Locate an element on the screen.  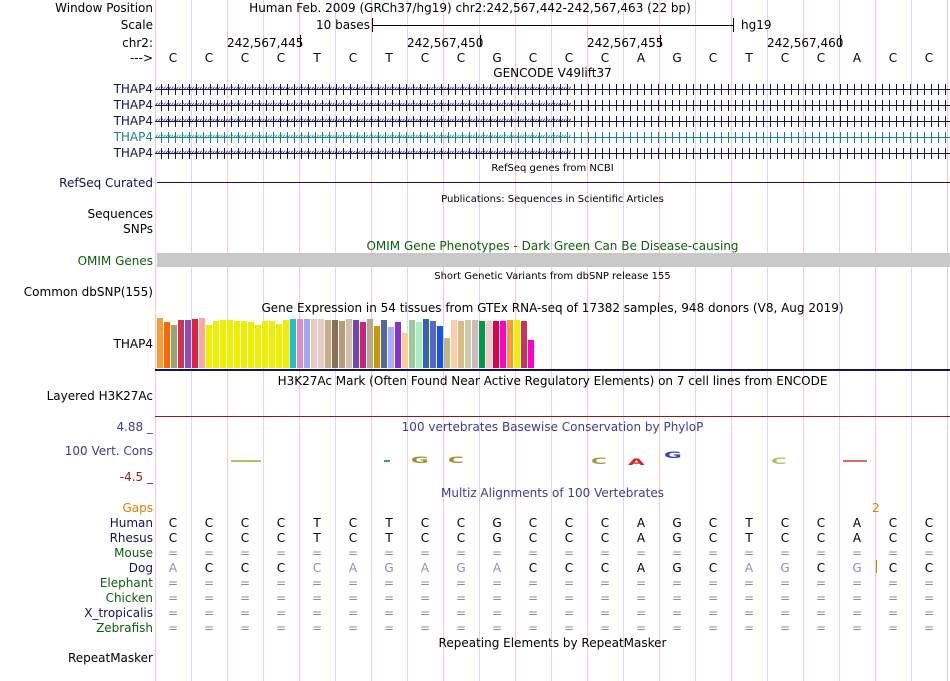
repeatmasker-label: RepeatMasker is located at coordinates (110, 658).